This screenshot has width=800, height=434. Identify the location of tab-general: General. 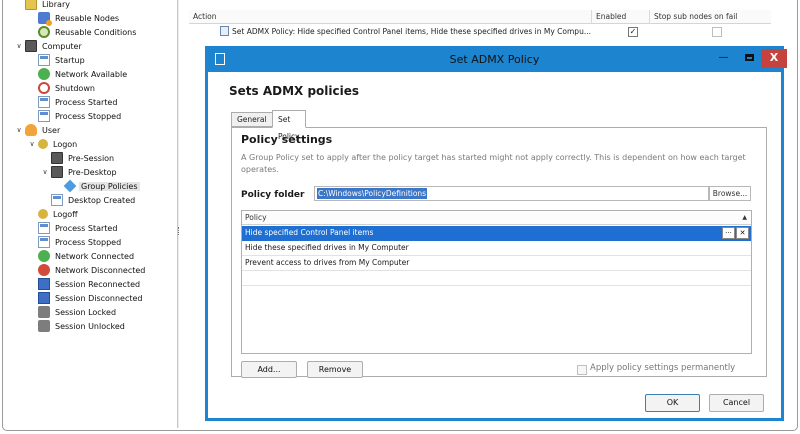
(252, 119).